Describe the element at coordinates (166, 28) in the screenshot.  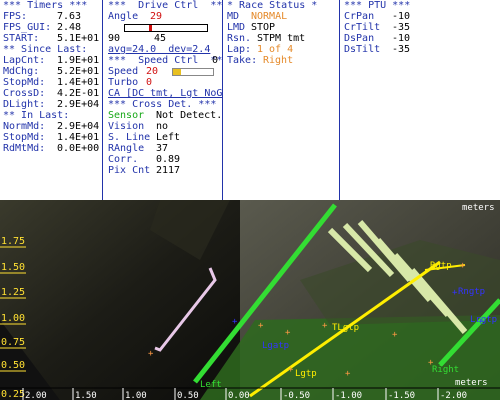
I see `angle-slider` at that location.